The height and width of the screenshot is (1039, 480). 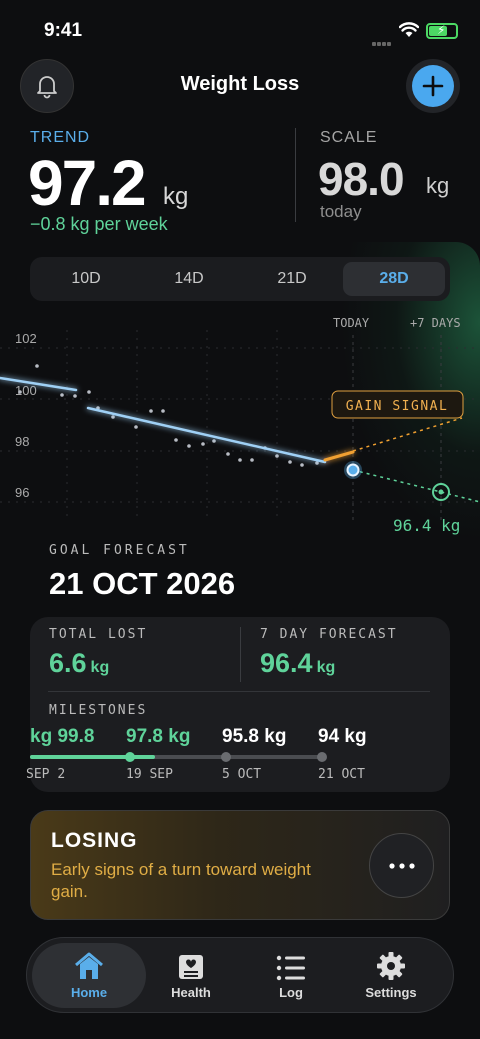 What do you see at coordinates (26, 338) in the screenshot?
I see `y-tick-102: 102` at bounding box center [26, 338].